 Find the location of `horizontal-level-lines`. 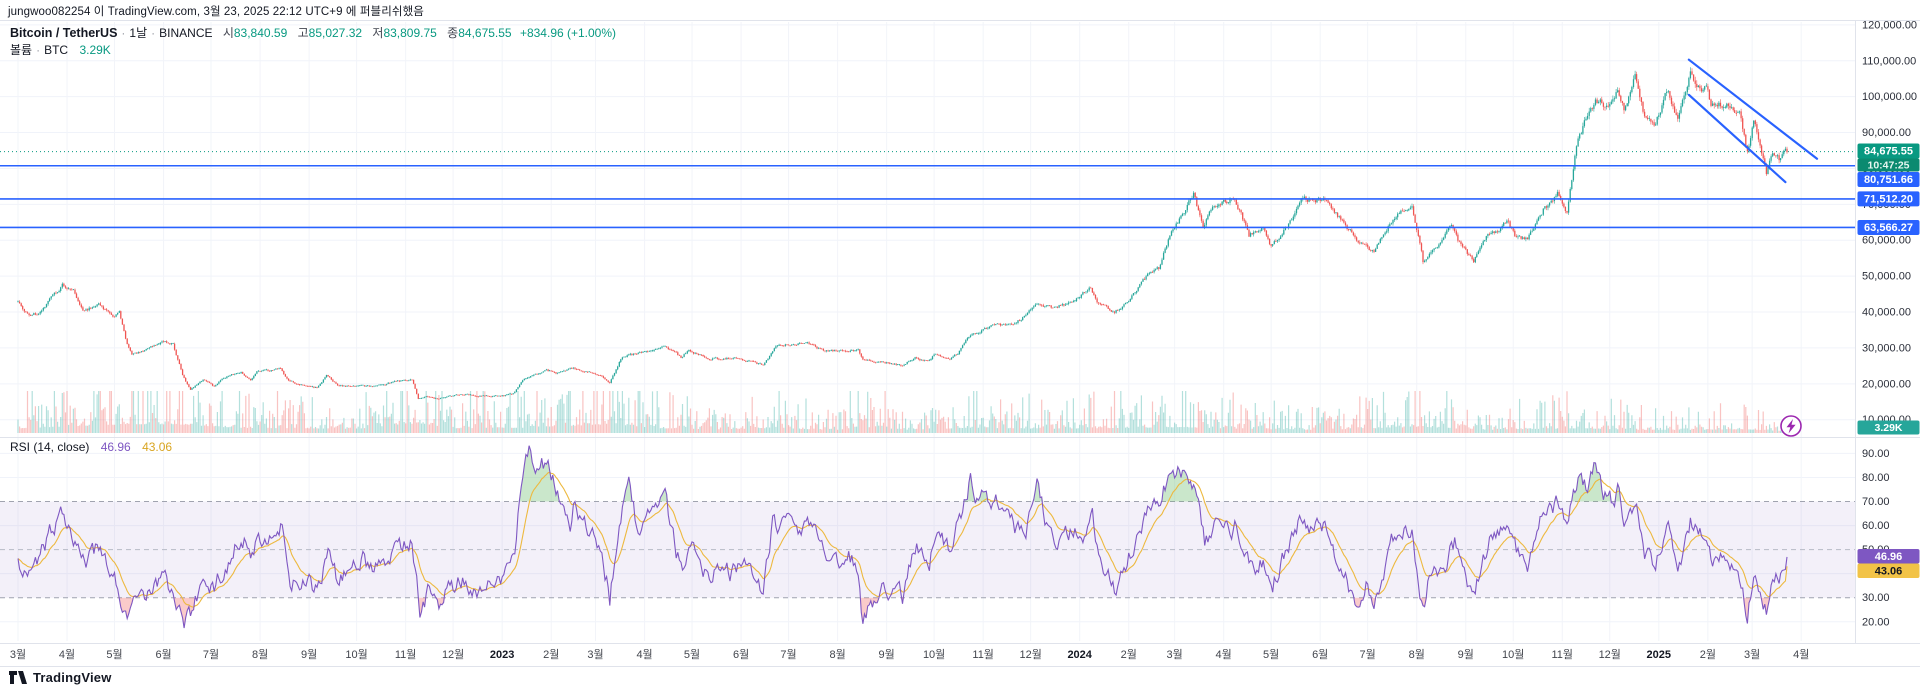

horizontal-level-lines is located at coordinates (927, 196).